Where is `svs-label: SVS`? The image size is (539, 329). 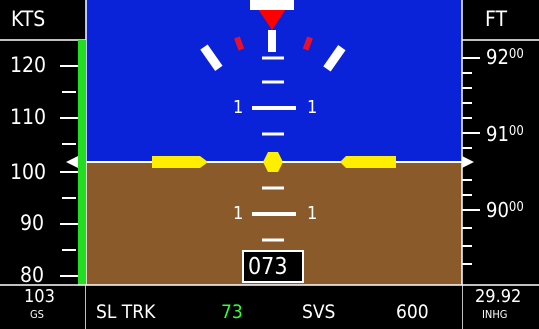
svs-label: SVS is located at coordinates (319, 312).